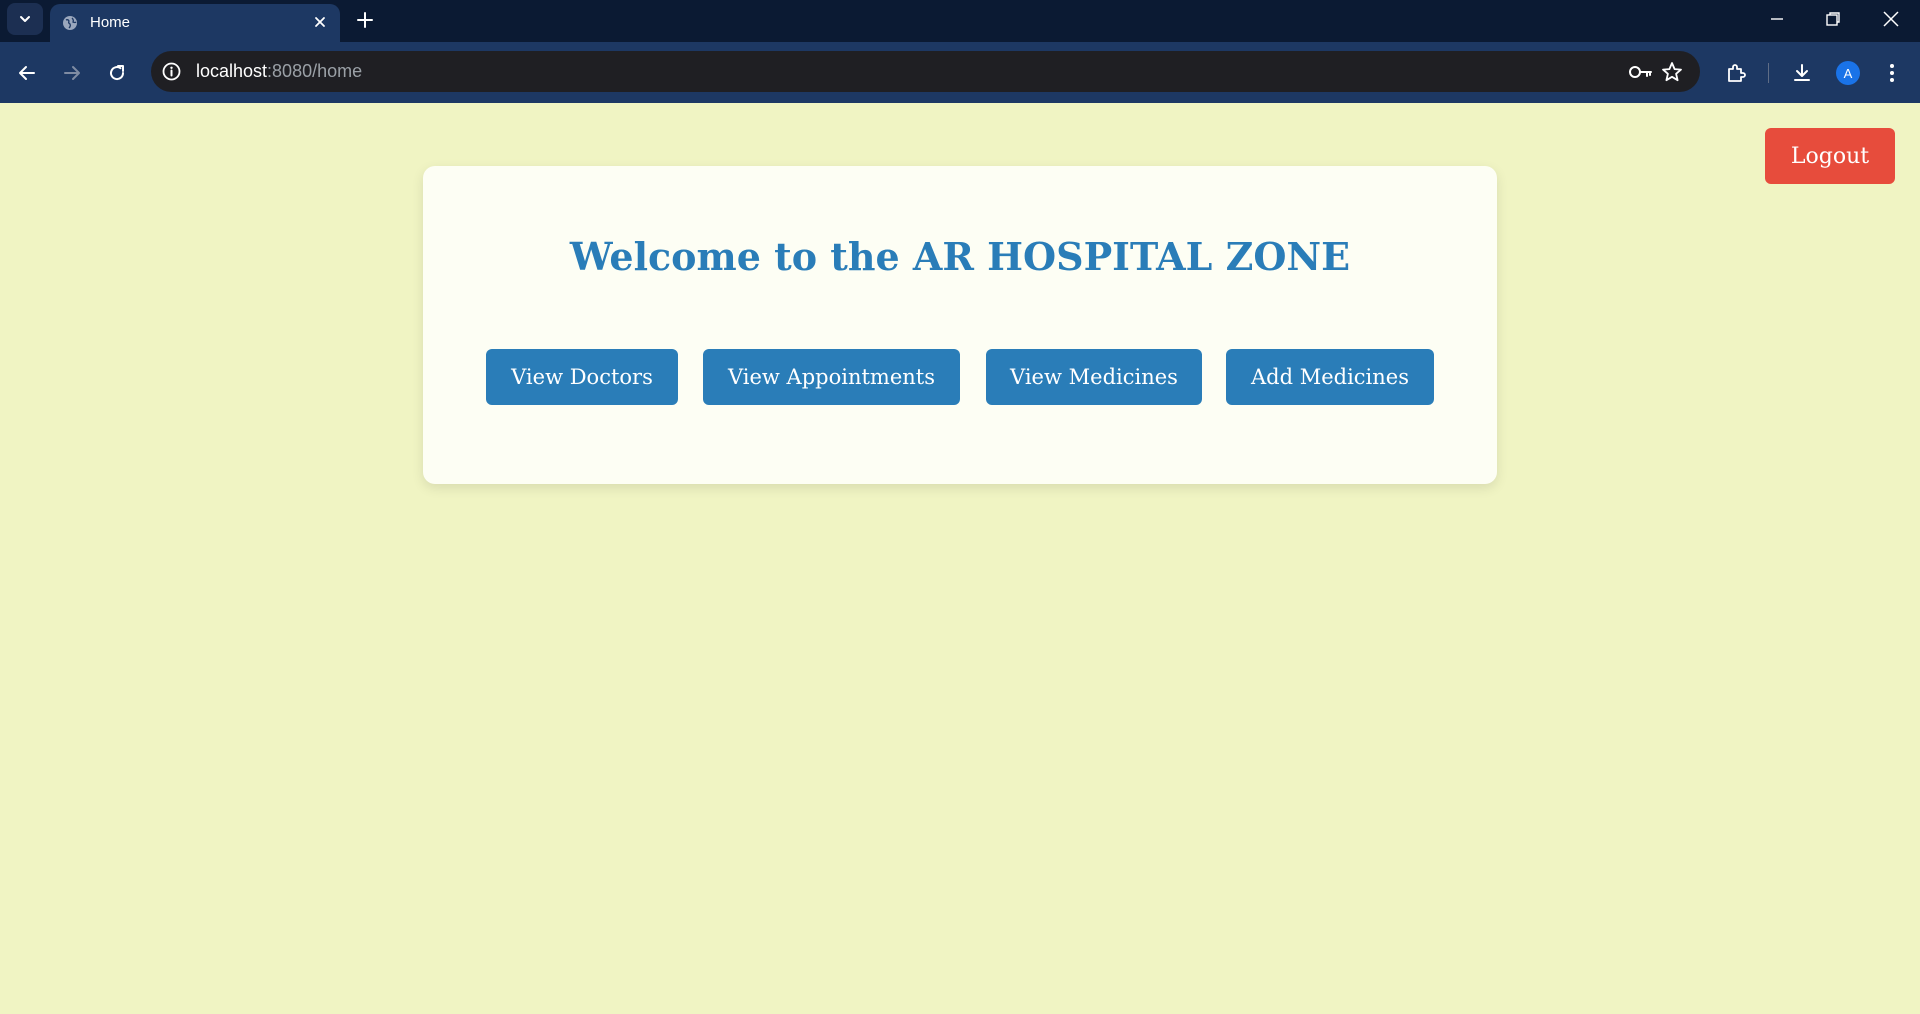  I want to click on browser-toolbar: localhost:8080/home A, so click(960, 72).